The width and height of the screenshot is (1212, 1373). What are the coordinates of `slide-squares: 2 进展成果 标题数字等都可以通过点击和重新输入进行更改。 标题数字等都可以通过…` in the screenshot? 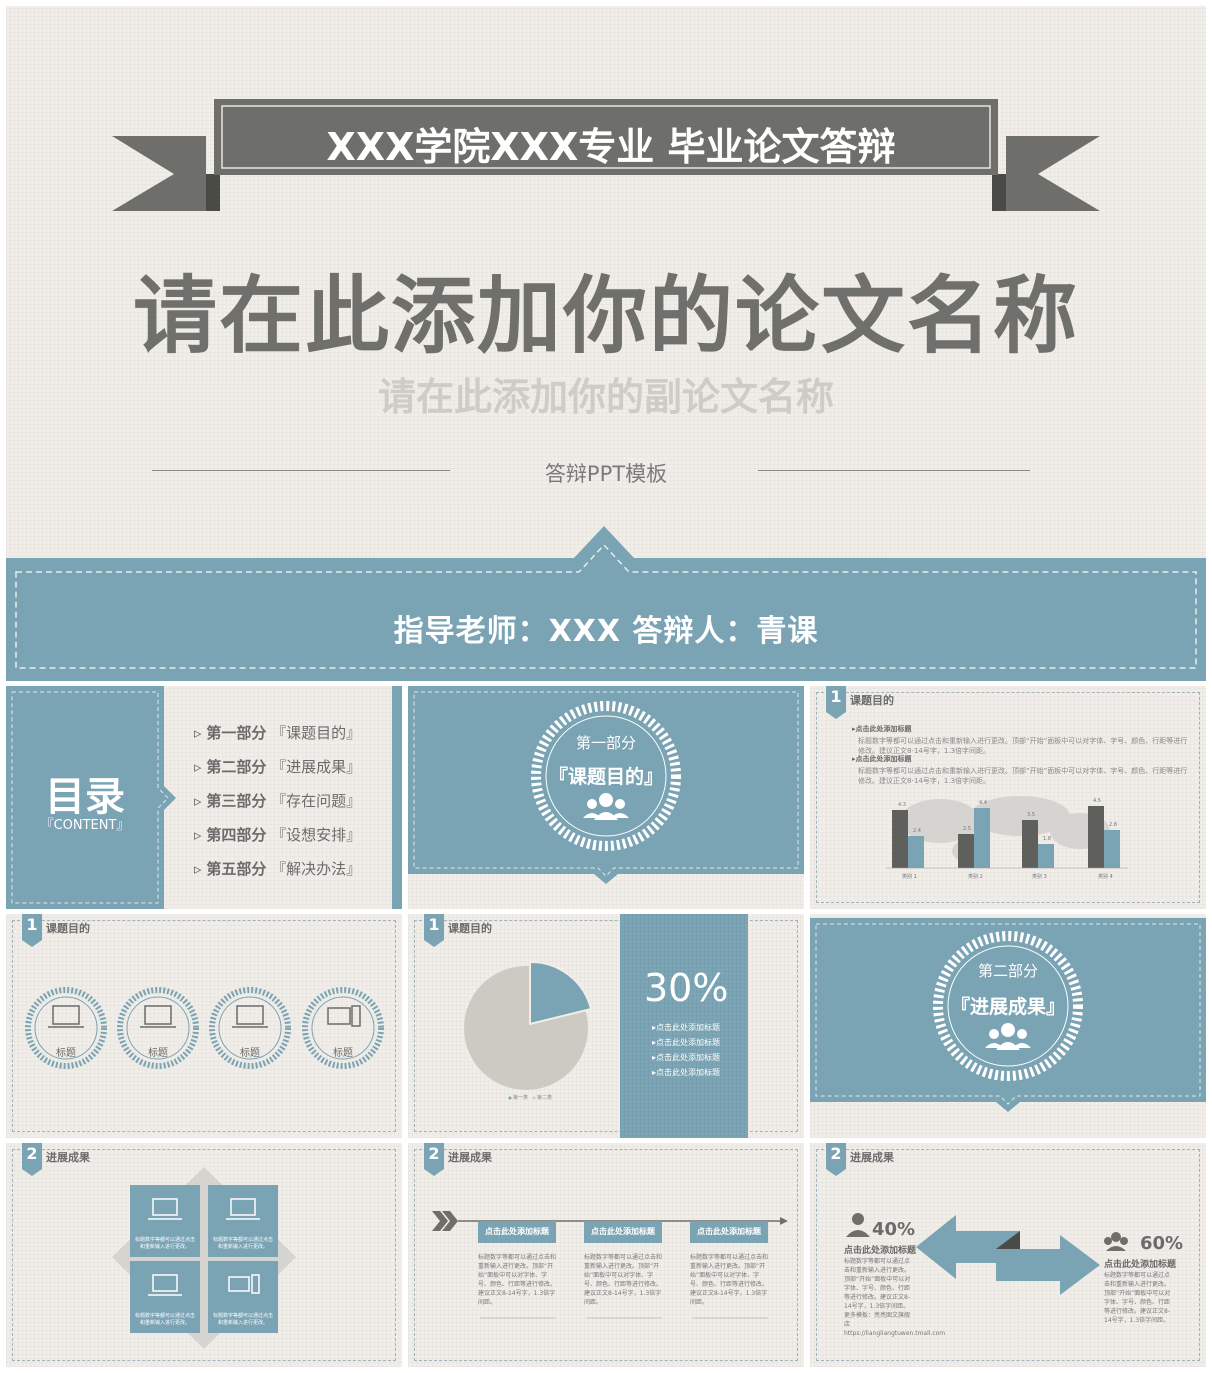 It's located at (204, 1255).